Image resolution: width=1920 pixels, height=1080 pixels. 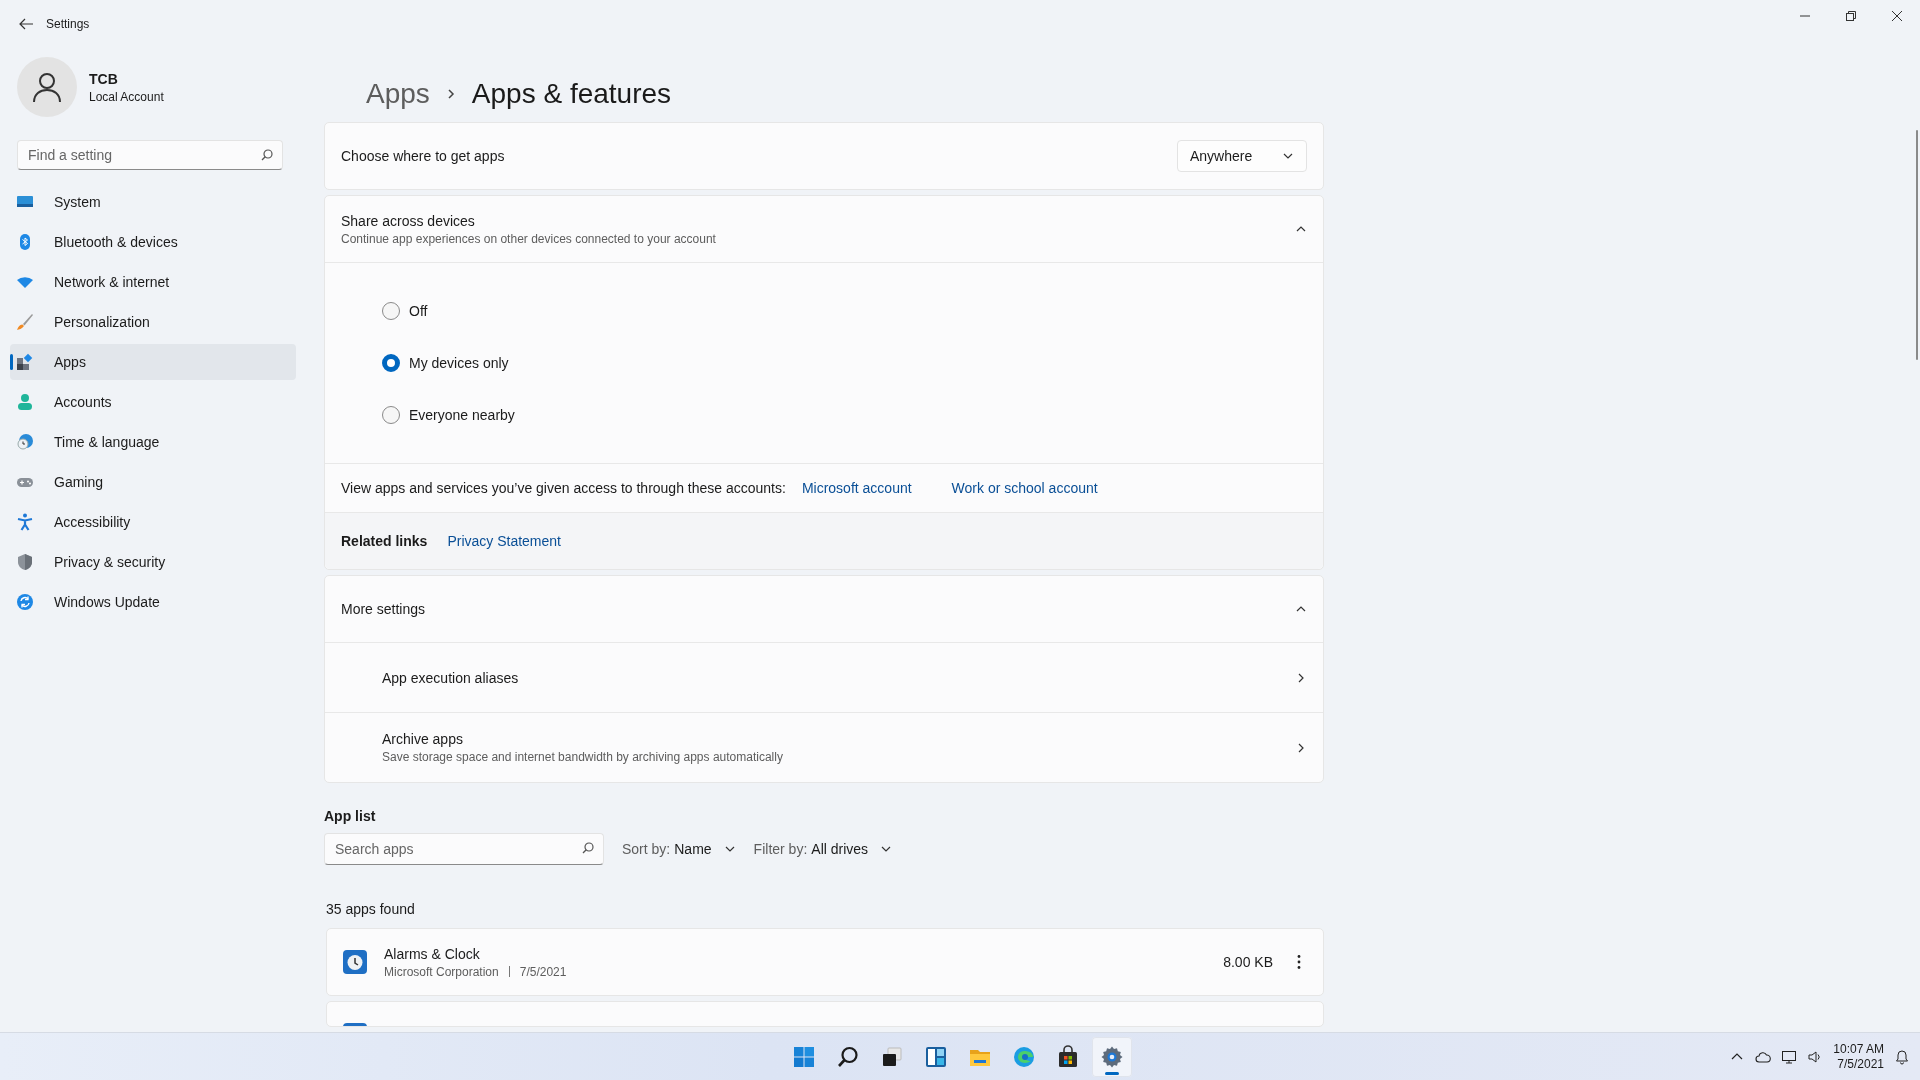 I want to click on radio-label: Everyone nearby, so click(x=462, y=415).